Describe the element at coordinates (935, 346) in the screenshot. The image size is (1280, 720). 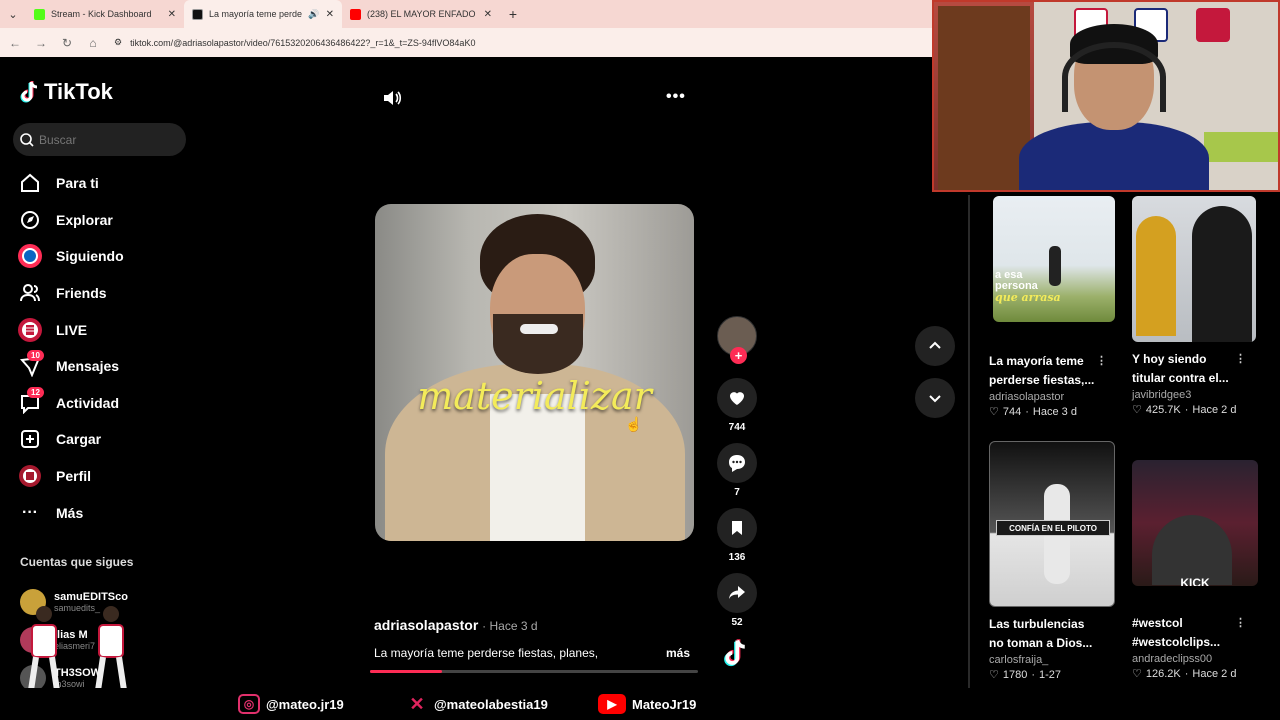
I see `previous-video-button` at that location.